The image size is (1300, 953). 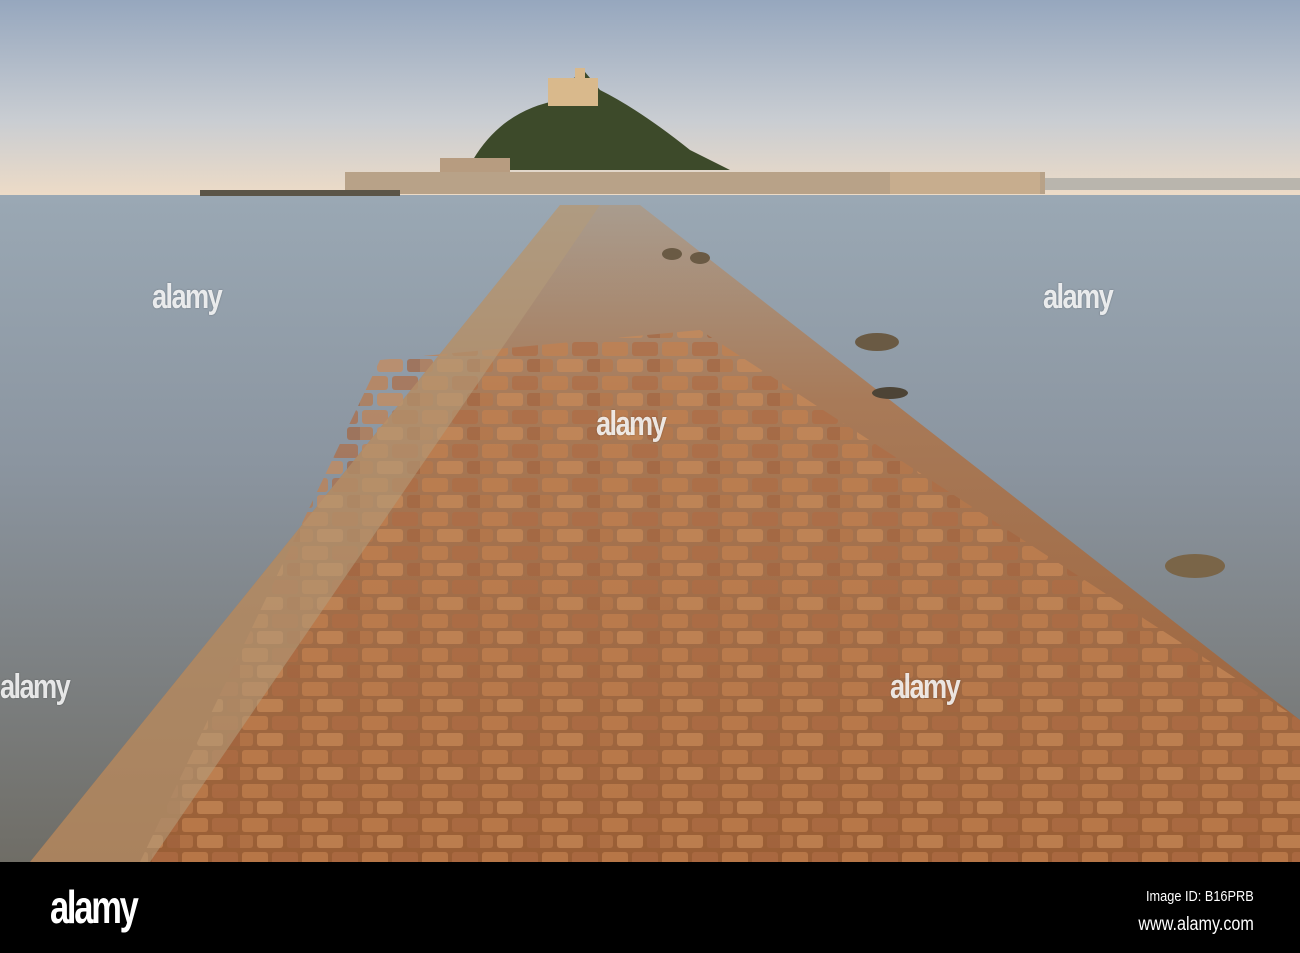 I want to click on website-link: www.alamy.com, so click(x=1196, y=925).